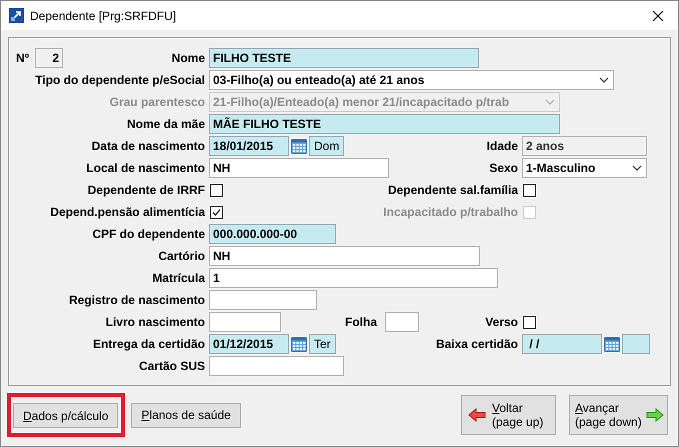 The width and height of the screenshot is (679, 447). I want to click on field-label: Nome, so click(188, 58).